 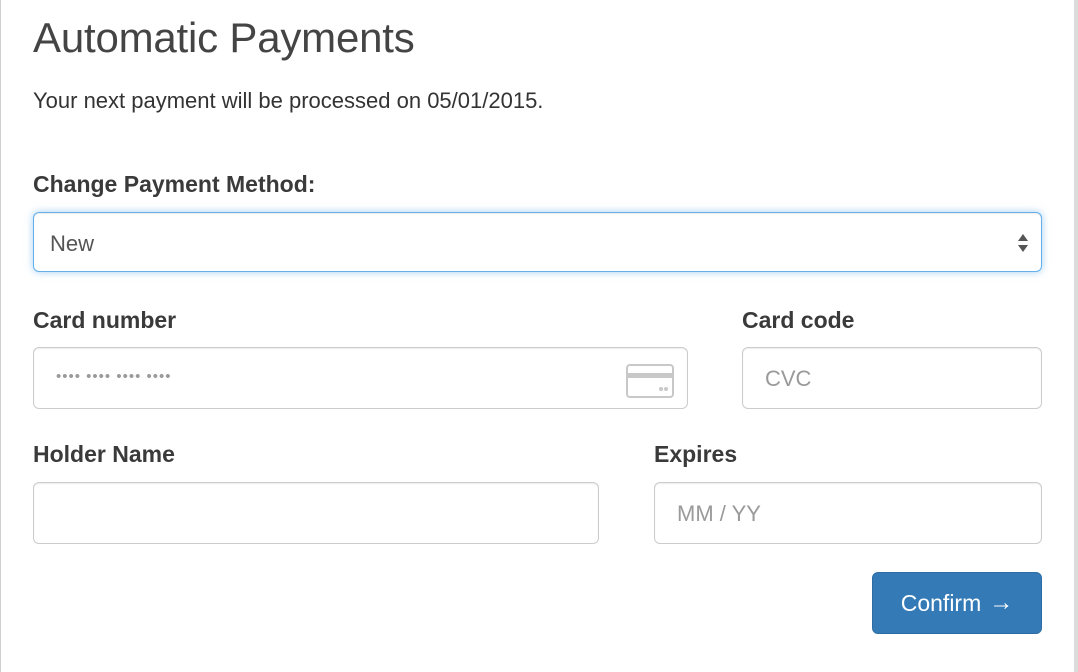 I want to click on card-code-input: CVC, so click(x=892, y=378).